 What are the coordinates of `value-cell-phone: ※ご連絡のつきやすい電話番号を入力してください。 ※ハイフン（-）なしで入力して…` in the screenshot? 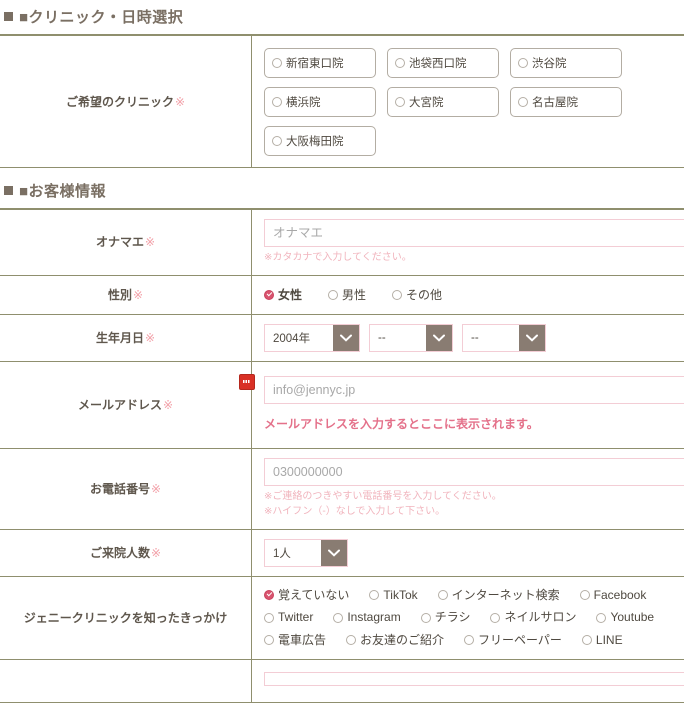 It's located at (468, 488).